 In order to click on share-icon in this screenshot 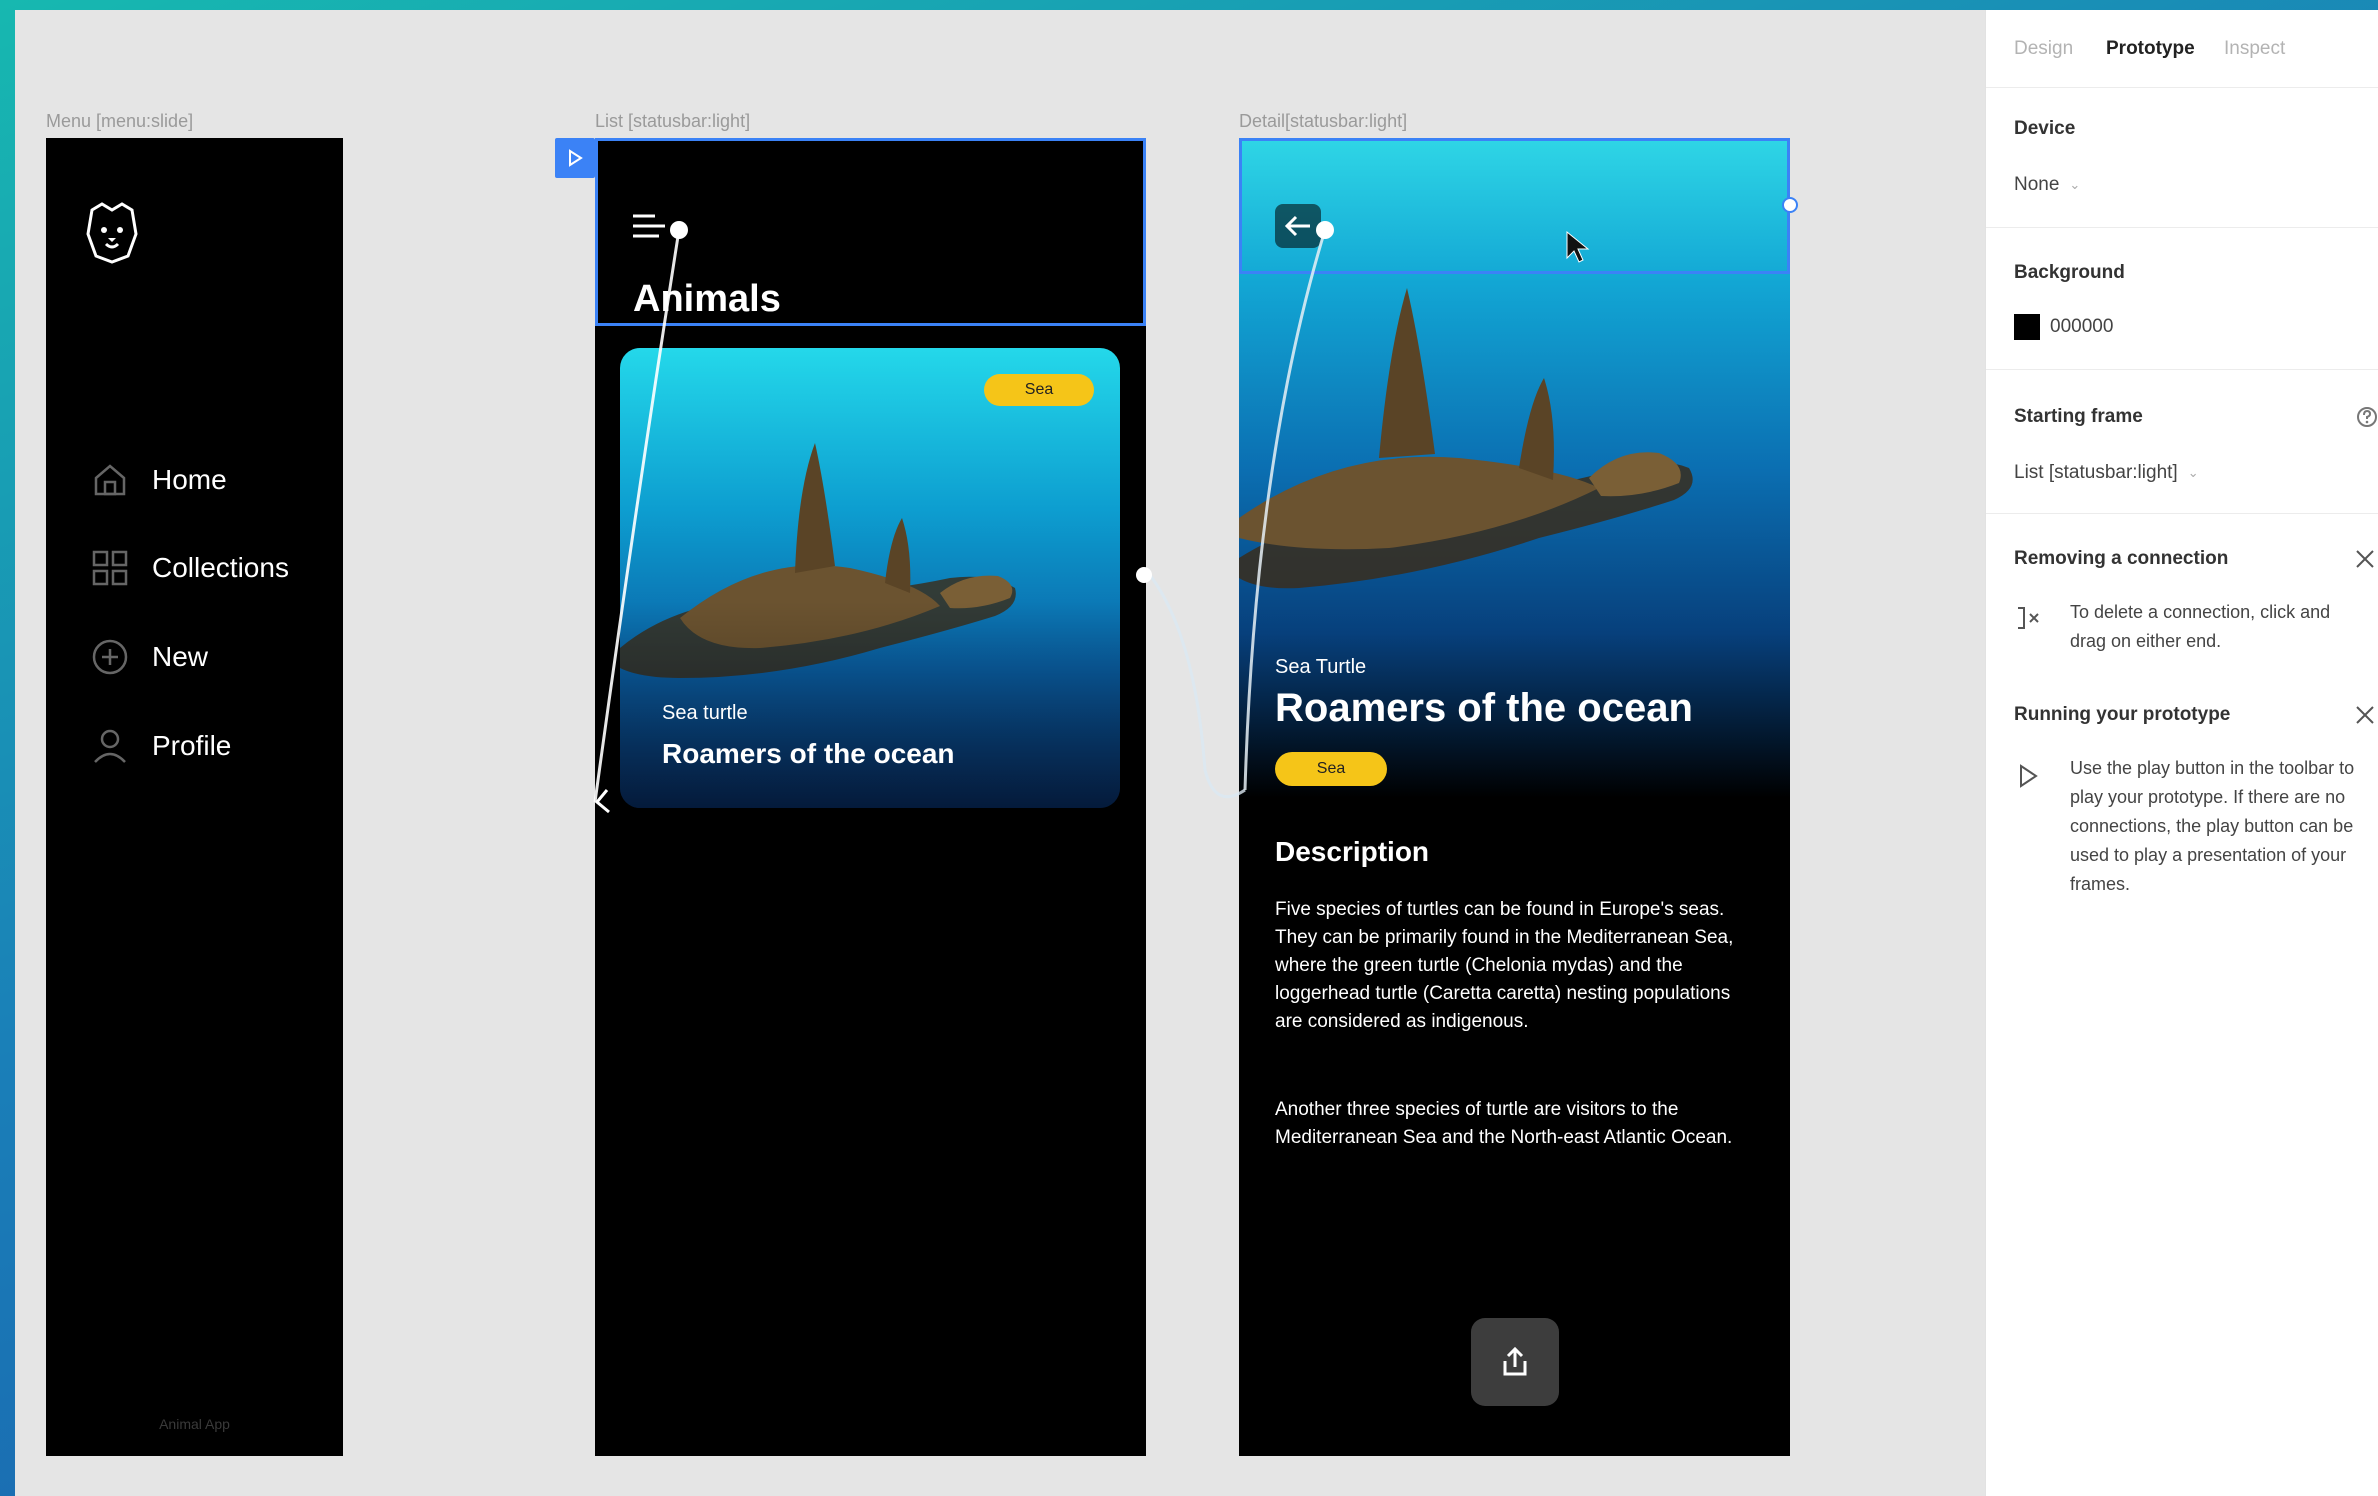, I will do `click(1515, 1361)`.